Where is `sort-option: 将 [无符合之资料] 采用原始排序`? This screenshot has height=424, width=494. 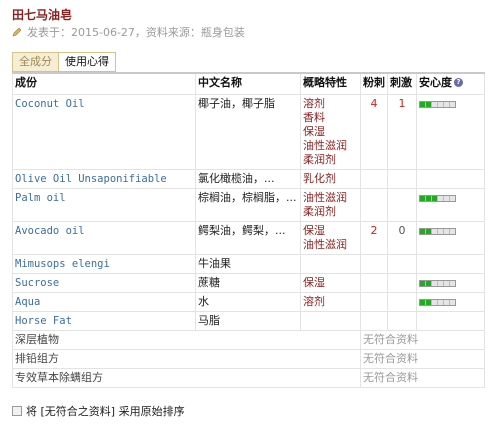
sort-option: 将 [无符合之资料] 采用原始排序 is located at coordinates (98, 411).